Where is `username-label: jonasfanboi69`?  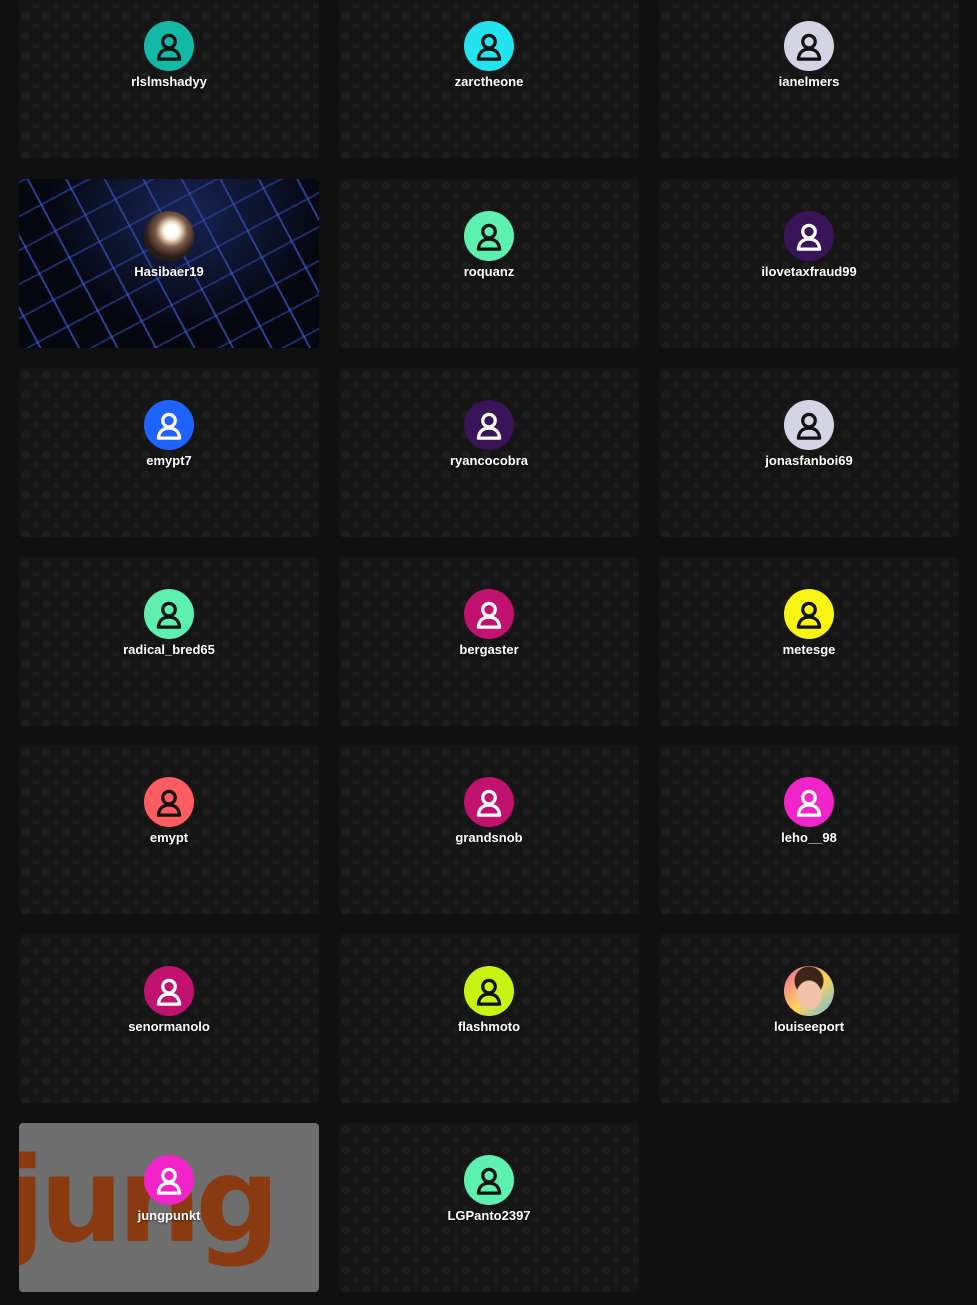
username-label: jonasfanboi69 is located at coordinates (809, 460).